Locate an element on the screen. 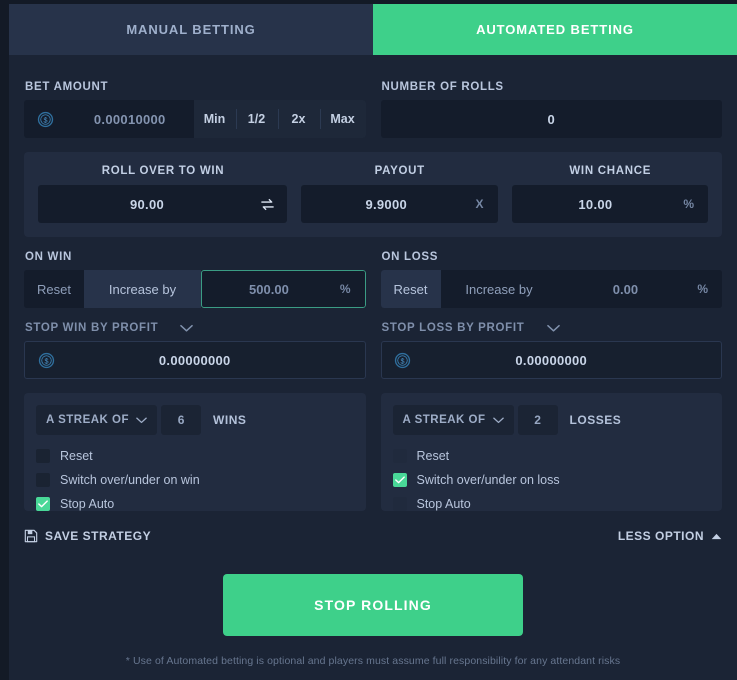  tab-automated-betting: AUTOMATED BETTING is located at coordinates (555, 29).